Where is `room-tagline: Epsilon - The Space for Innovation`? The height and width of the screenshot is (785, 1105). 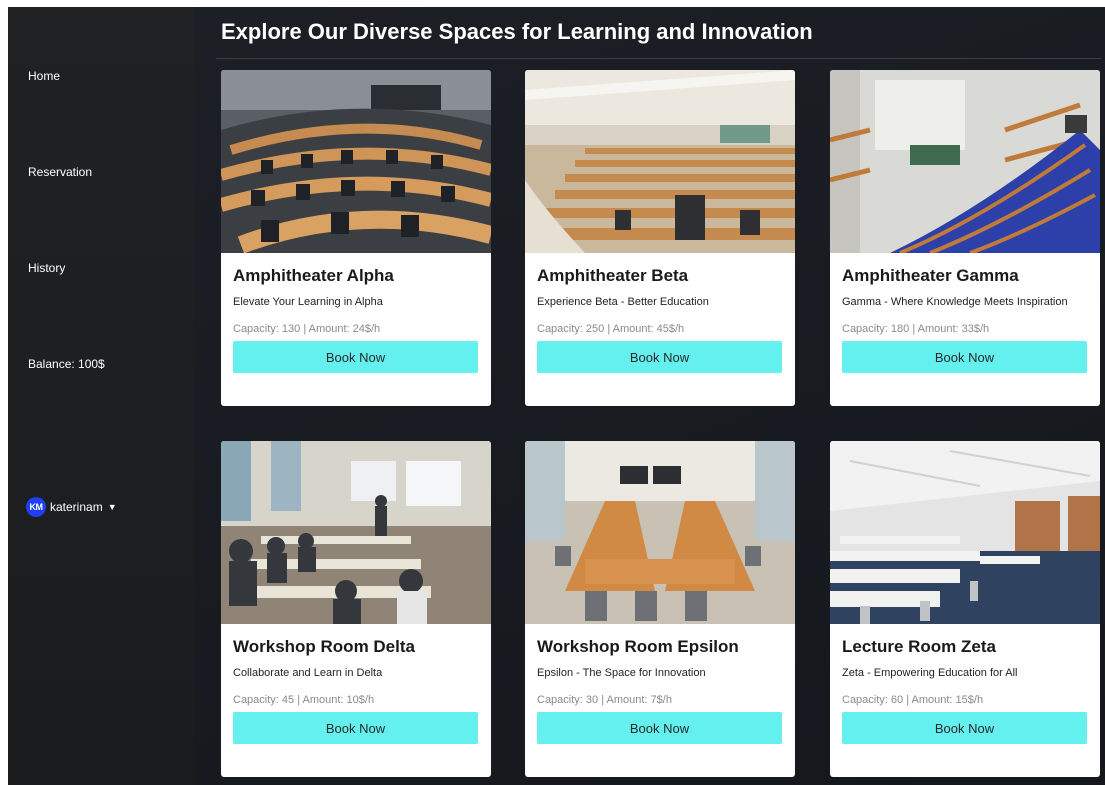 room-tagline: Epsilon - The Space for Innovation is located at coordinates (621, 673).